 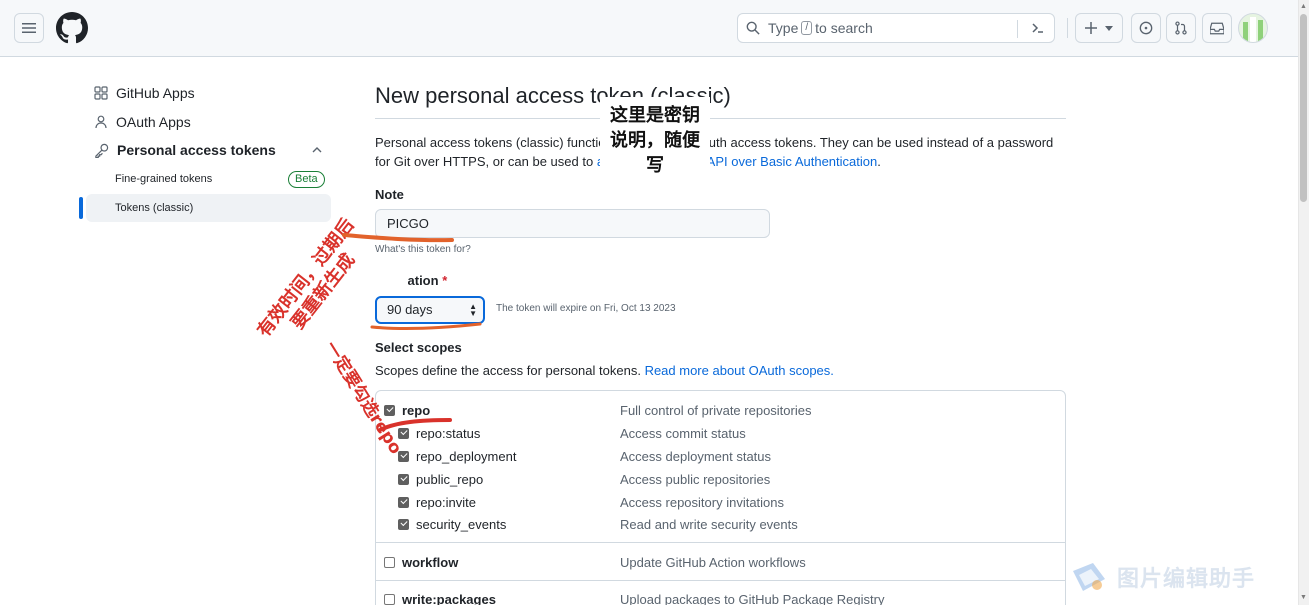 I want to click on scope-row-workflow: workflow, so click(x=421, y=562).